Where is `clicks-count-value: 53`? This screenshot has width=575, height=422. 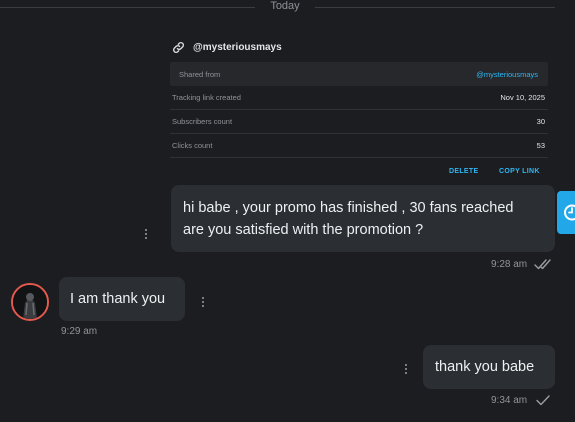
clicks-count-value: 53 is located at coordinates (540, 145).